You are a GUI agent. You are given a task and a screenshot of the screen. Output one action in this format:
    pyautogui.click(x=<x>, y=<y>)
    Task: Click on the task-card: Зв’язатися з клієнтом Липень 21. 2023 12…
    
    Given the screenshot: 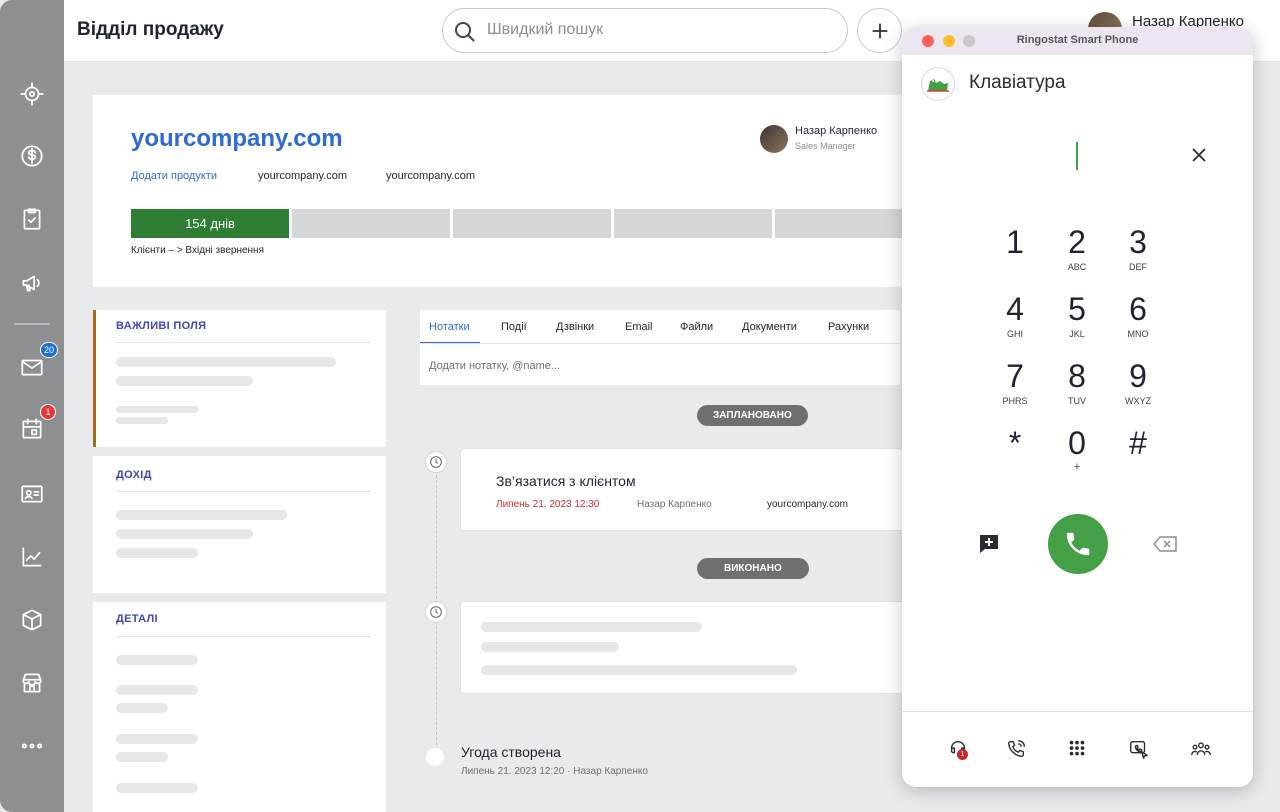 What is the action you would take?
    pyautogui.click(x=685, y=489)
    